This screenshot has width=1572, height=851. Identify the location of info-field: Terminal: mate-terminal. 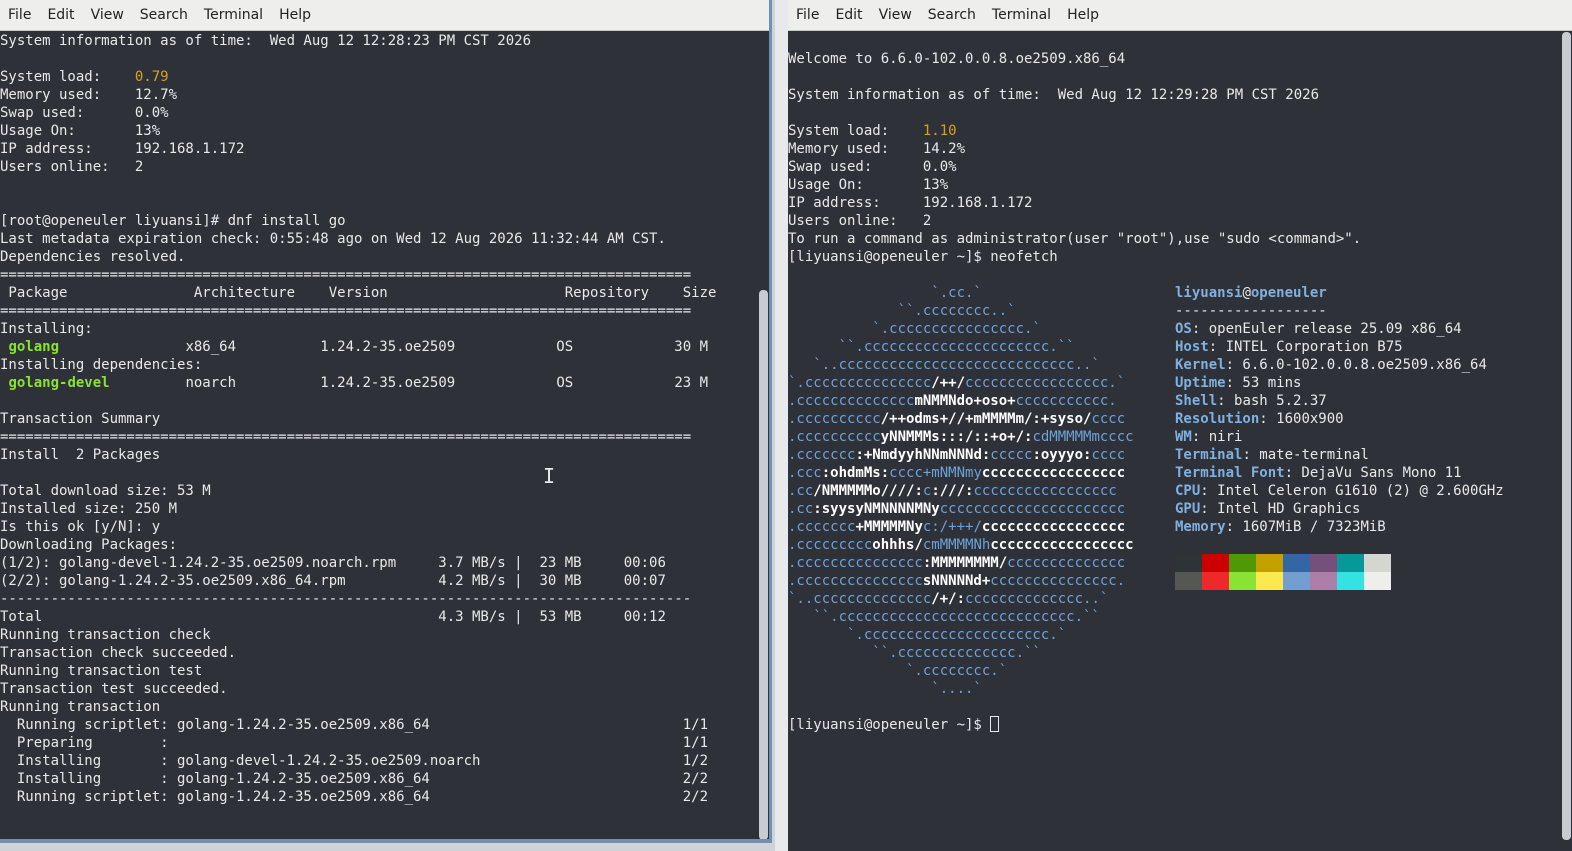
(1339, 455).